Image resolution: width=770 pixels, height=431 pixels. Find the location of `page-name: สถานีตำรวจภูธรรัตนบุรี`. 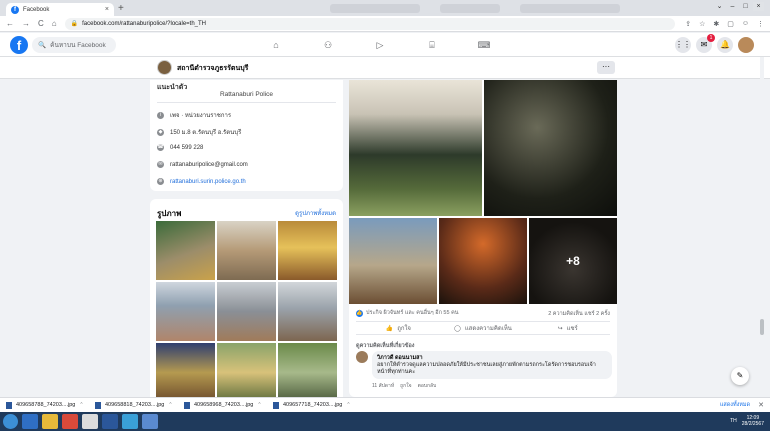

page-name: สถานีตำรวจภูธรรัตนบุรี is located at coordinates (212, 68).